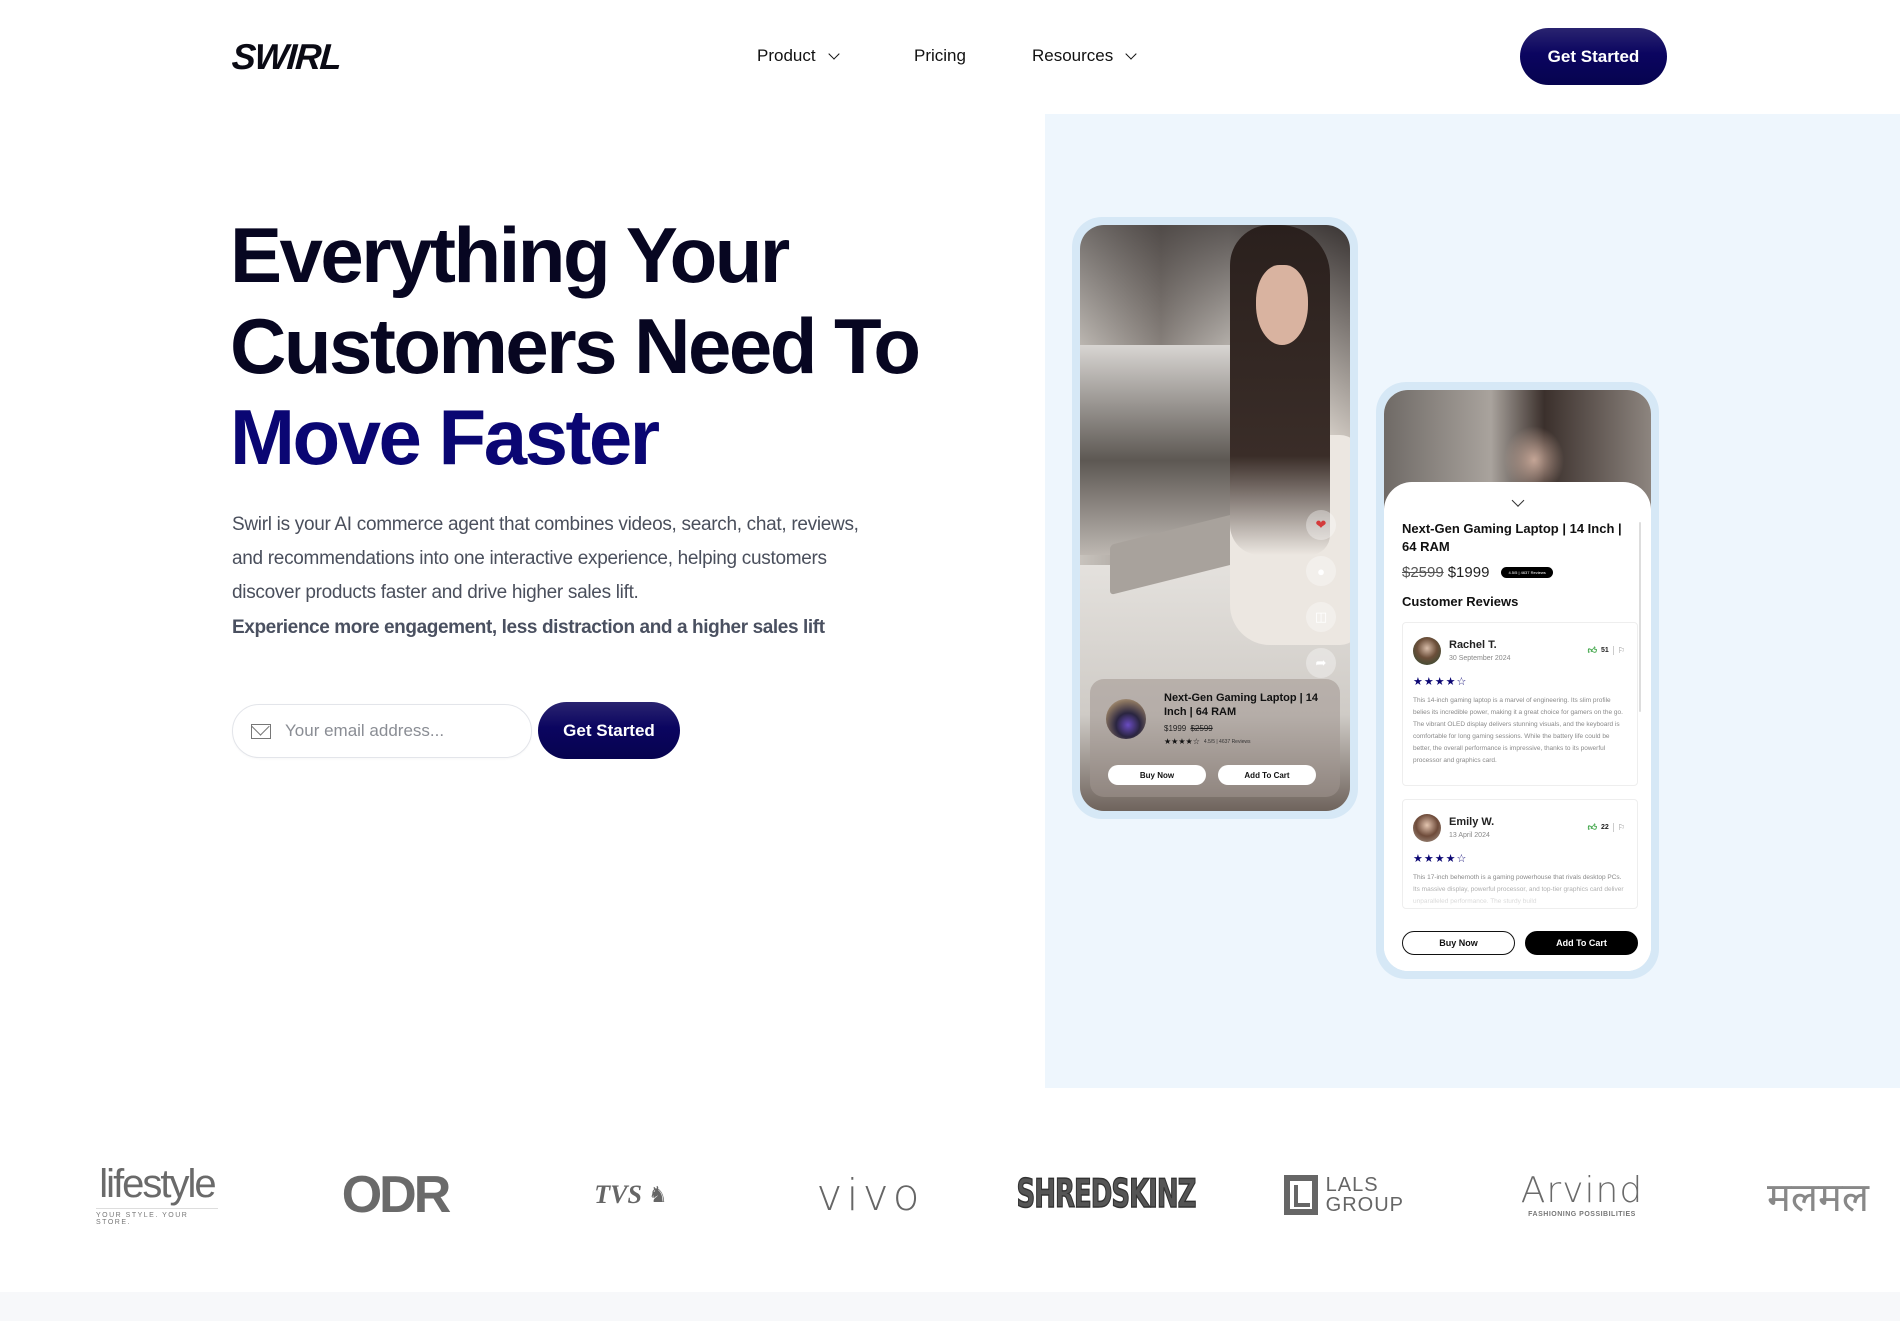 The height and width of the screenshot is (1321, 1900). Describe the element at coordinates (1267, 775) in the screenshot. I see `add-to-cart-button: Add To Cart` at that location.